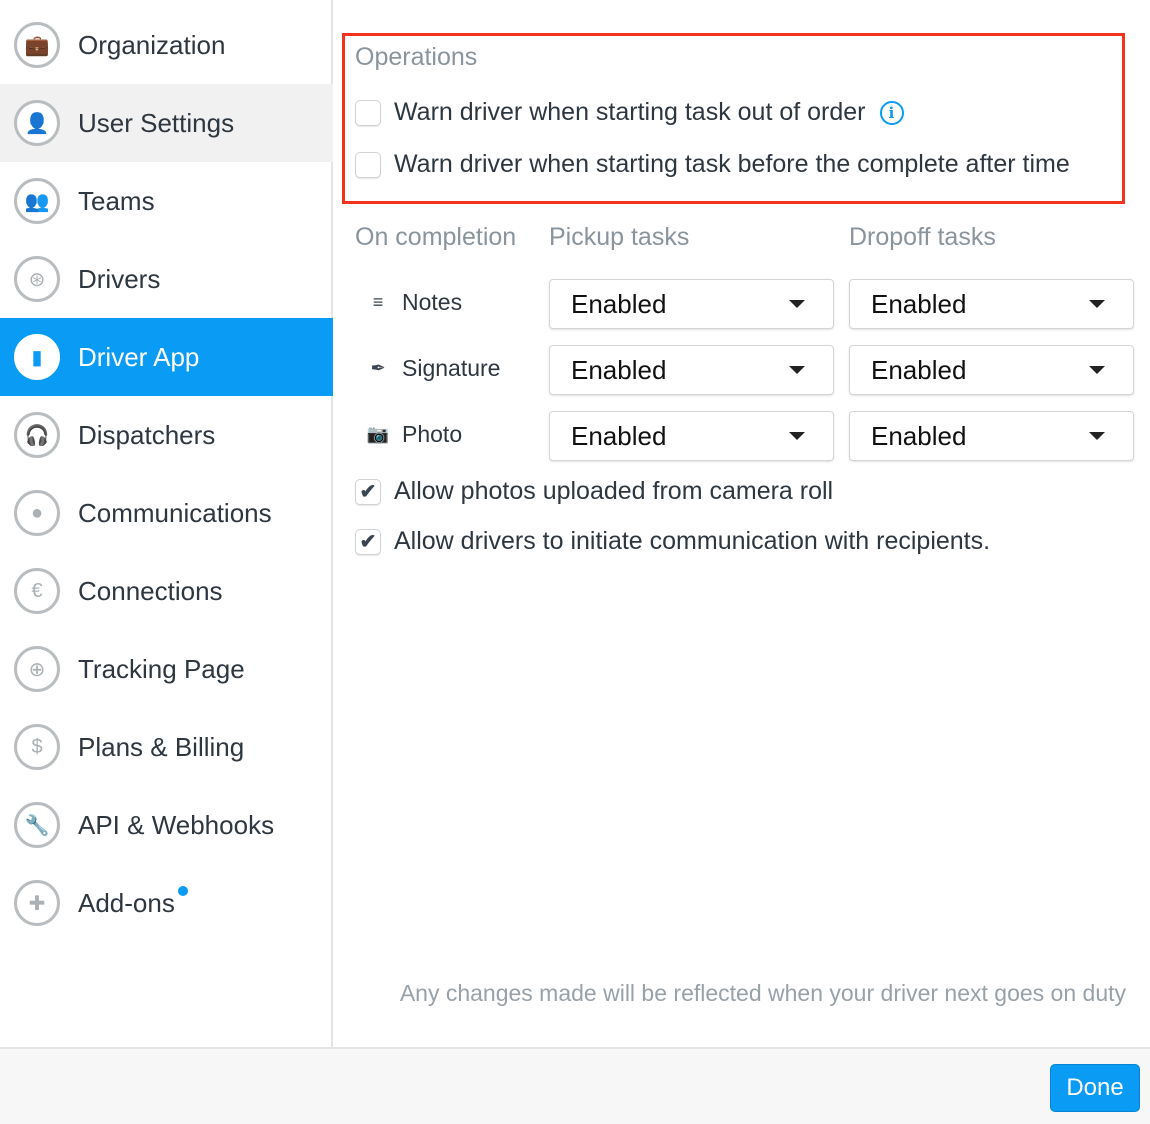 The image size is (1150, 1124). Describe the element at coordinates (166, 279) in the screenshot. I see `sidebar-item-drivers: ⊛ Drivers` at that location.